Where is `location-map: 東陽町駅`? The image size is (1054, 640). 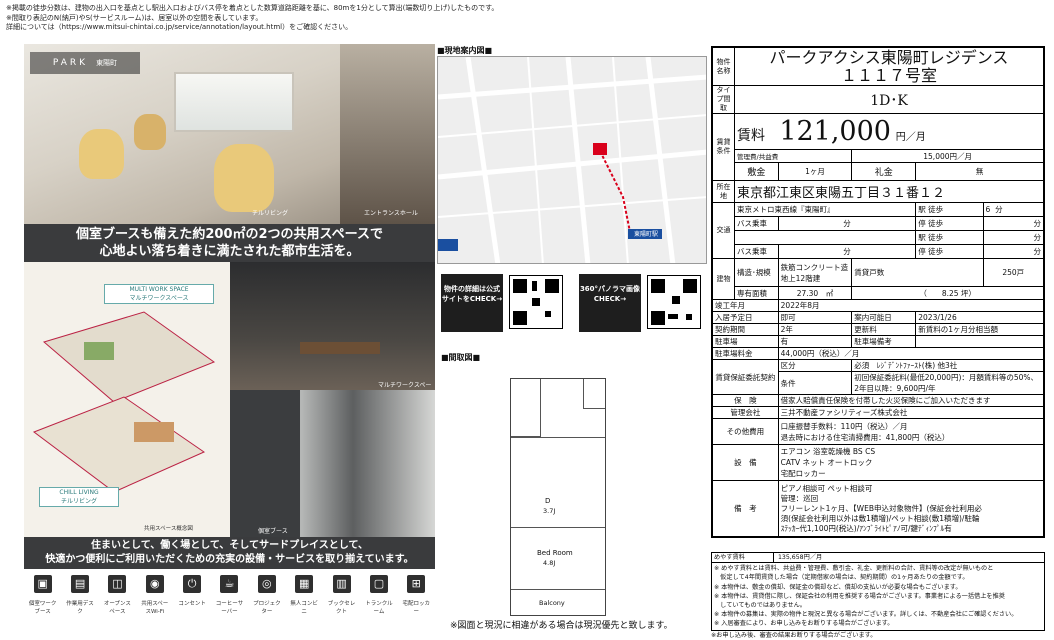
location-map: 東陽町駅 is located at coordinates (572, 160).